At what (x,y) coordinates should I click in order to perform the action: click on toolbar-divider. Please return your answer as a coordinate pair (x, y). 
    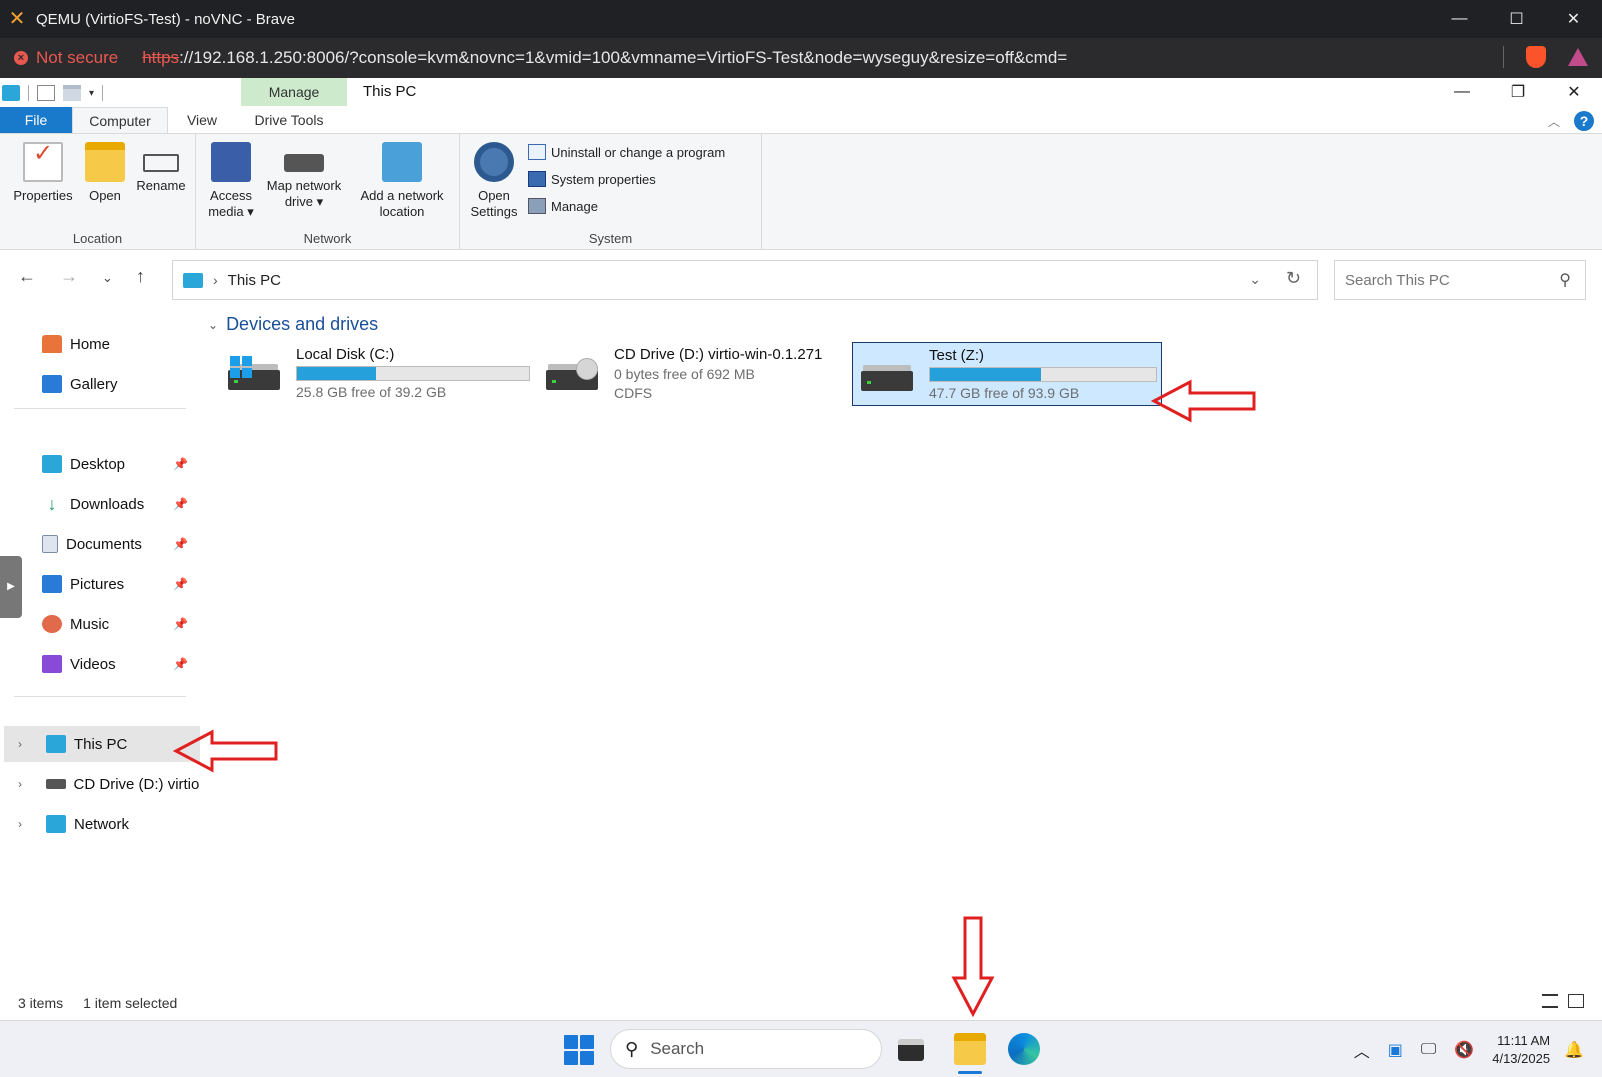
    Looking at the image, I should click on (1503, 57).